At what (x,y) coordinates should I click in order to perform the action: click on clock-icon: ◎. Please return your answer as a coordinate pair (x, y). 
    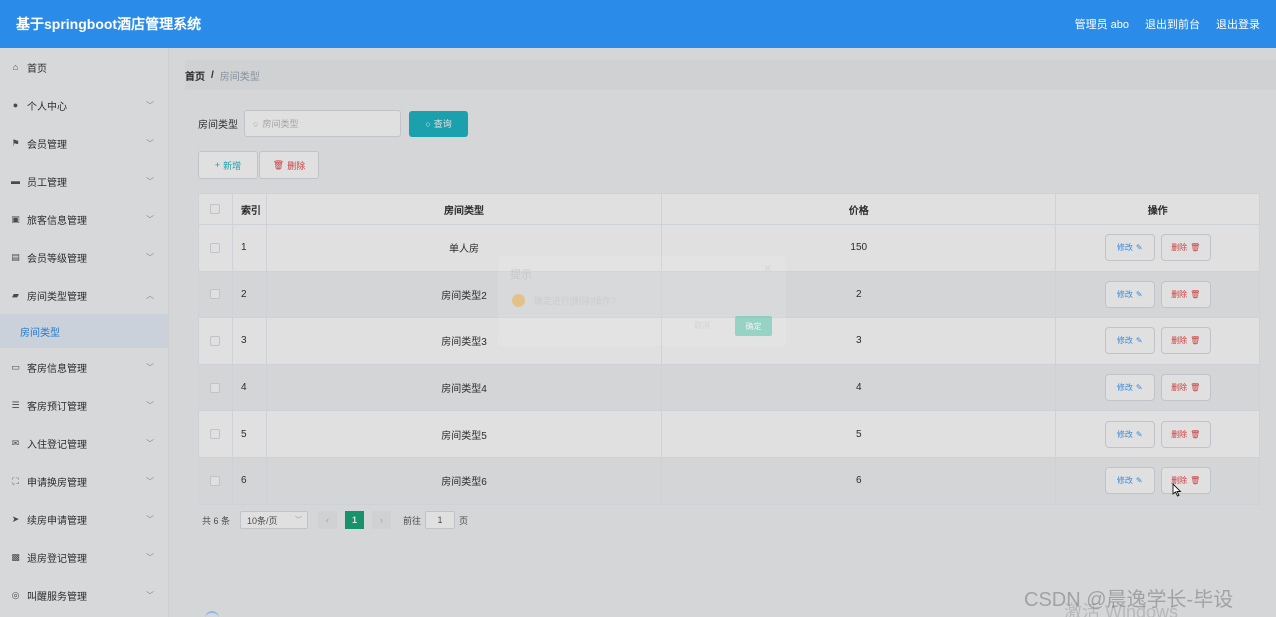
    Looking at the image, I should click on (15, 594).